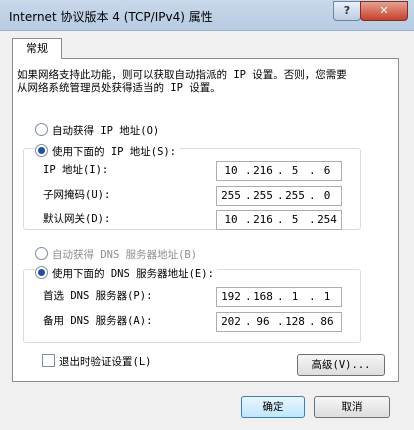  I want to click on alternate-dns-label: 备用 DNS 服务器(A):, so click(98, 321).